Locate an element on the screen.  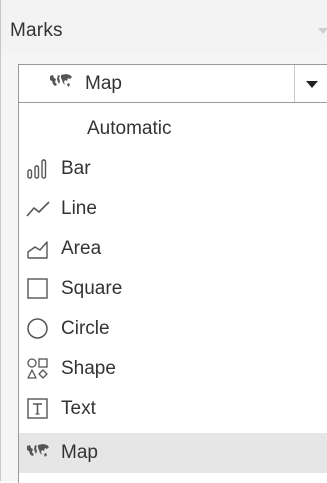
line-icon is located at coordinates (38, 209).